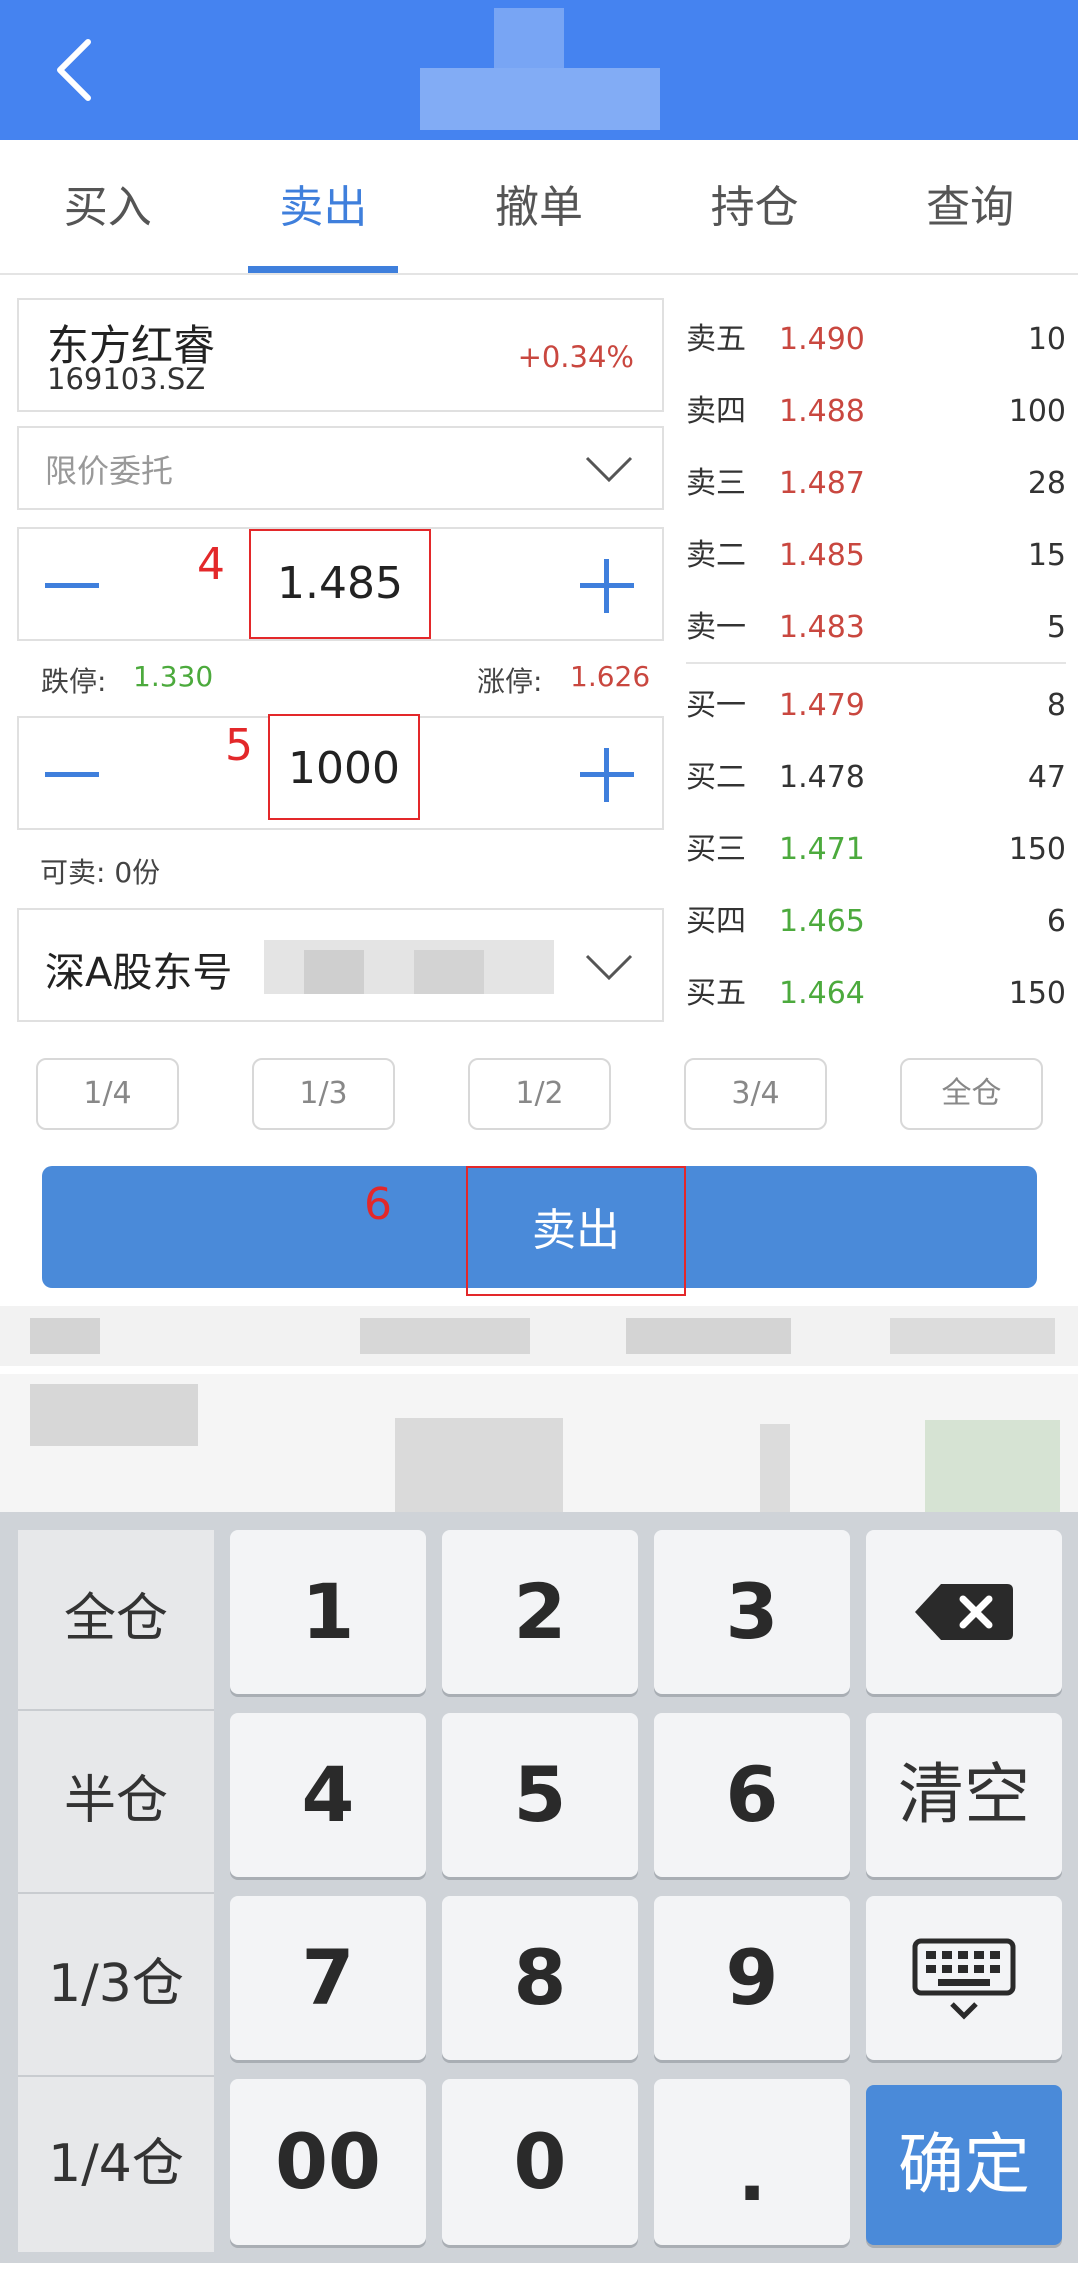 This screenshot has height=2269, width=1078. What do you see at coordinates (876, 916) in the screenshot?
I see `bid-row: 买四 1.465 6` at bounding box center [876, 916].